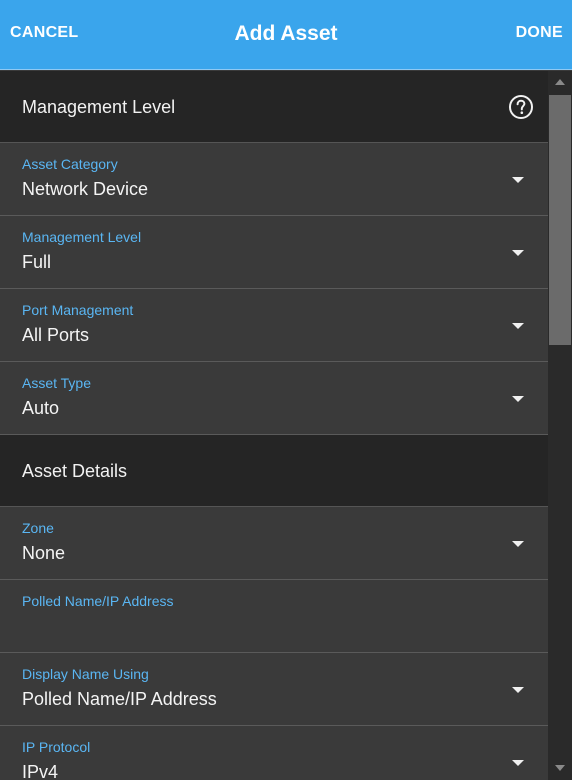 The width and height of the screenshot is (572, 780). What do you see at coordinates (274, 753) in the screenshot?
I see `ip-protocol-select: IP Protocol IPv4` at bounding box center [274, 753].